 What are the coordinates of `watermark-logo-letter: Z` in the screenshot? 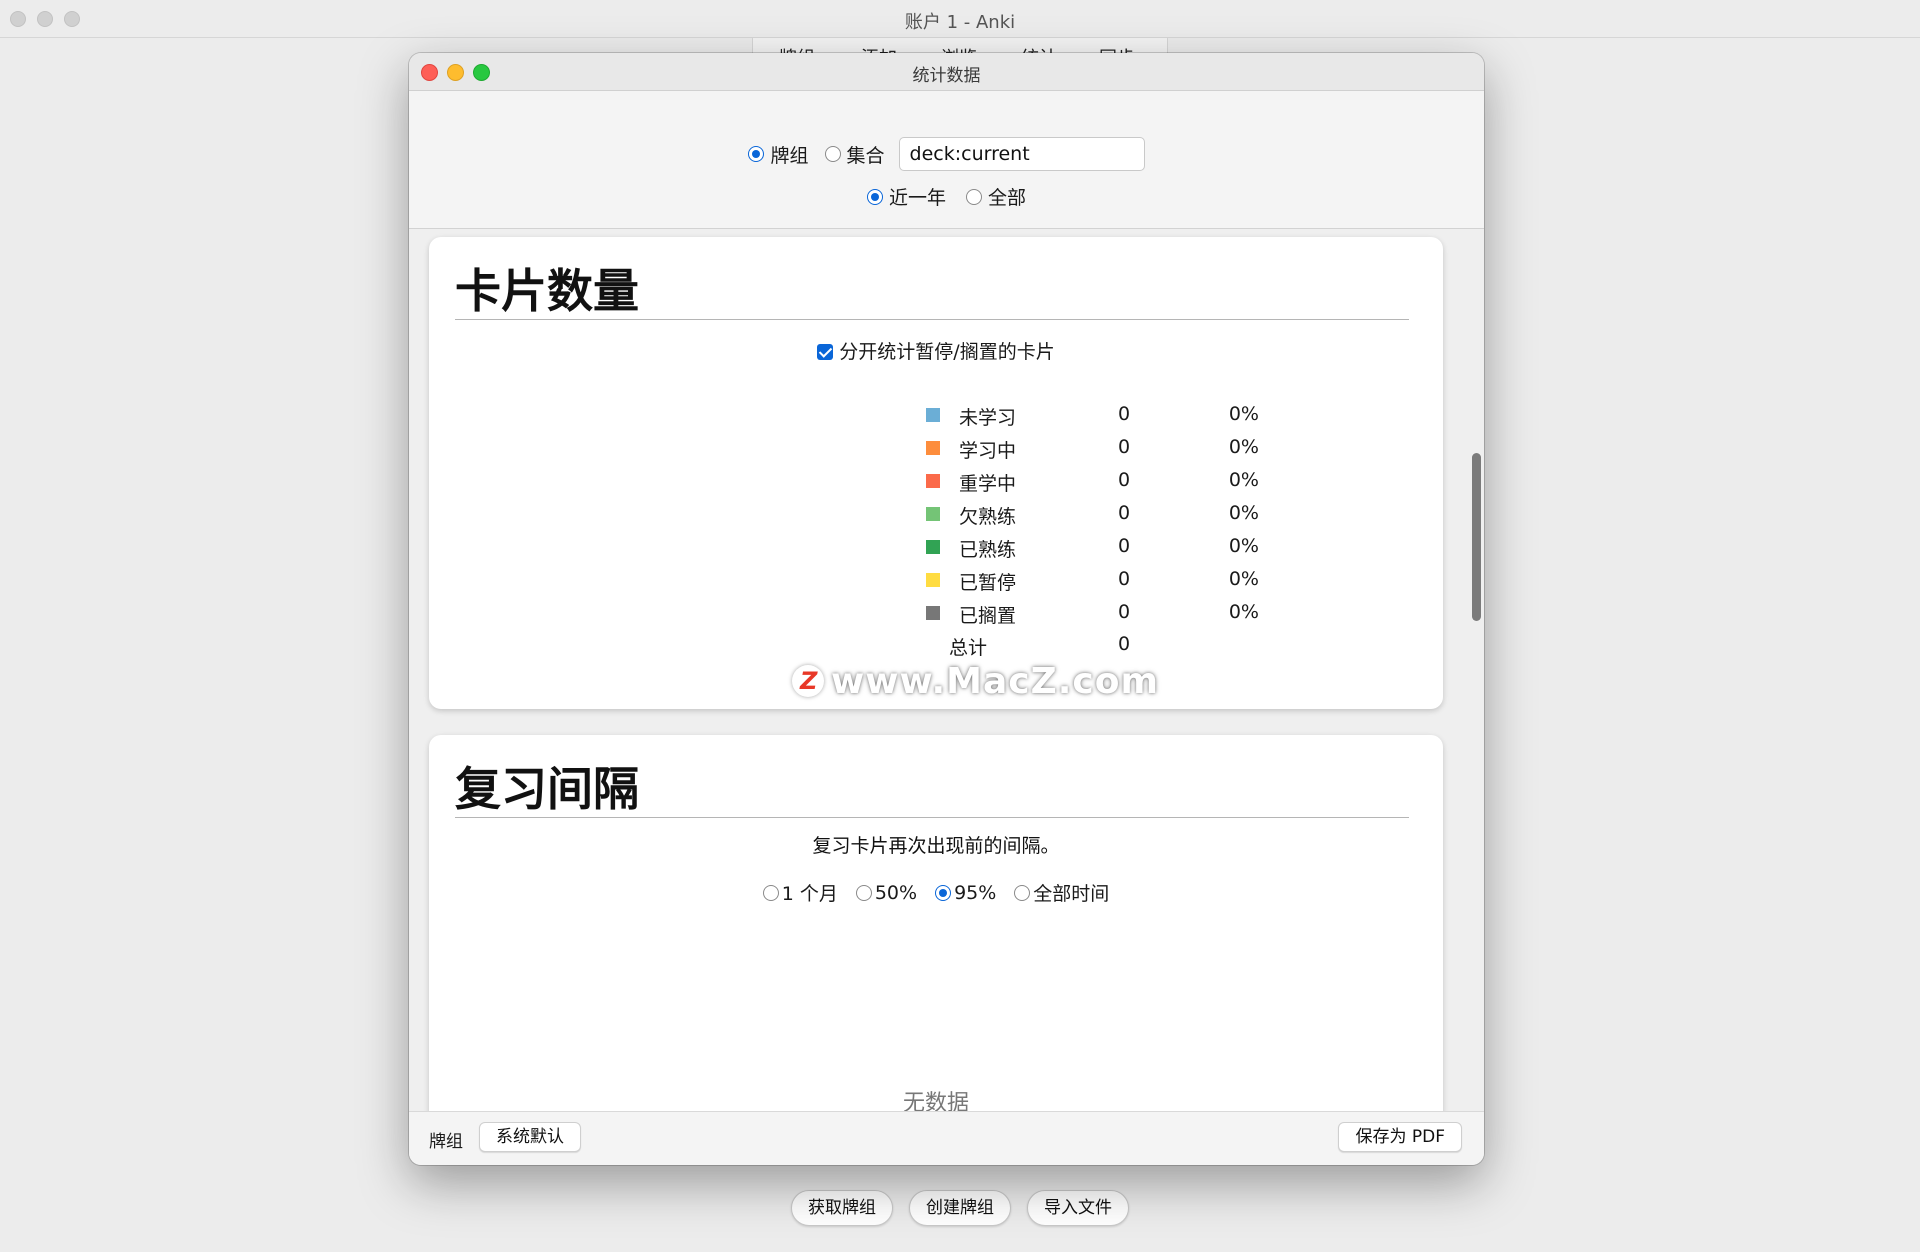 It's located at (809, 681).